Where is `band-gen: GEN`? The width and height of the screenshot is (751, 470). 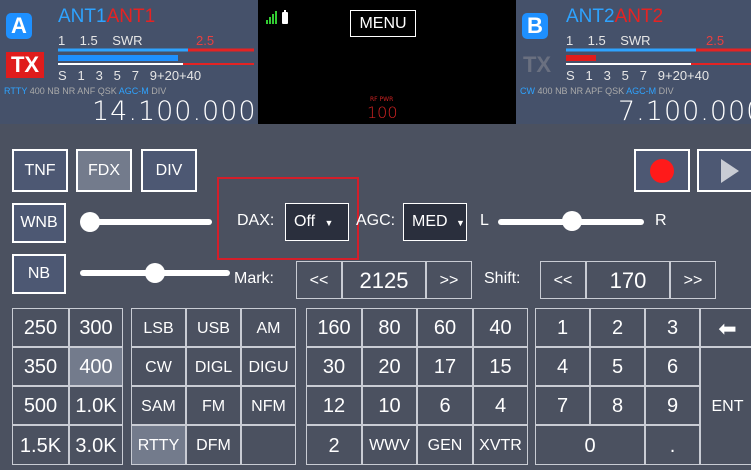
band-gen: GEN is located at coordinates (445, 445).